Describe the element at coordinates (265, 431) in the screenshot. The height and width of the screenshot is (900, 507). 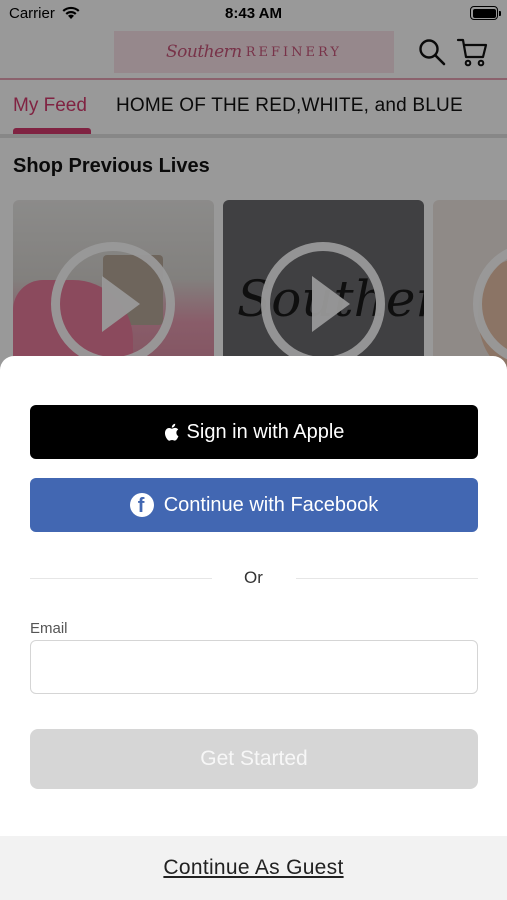
I see `apple-button-label: Sign in with Apple` at that location.